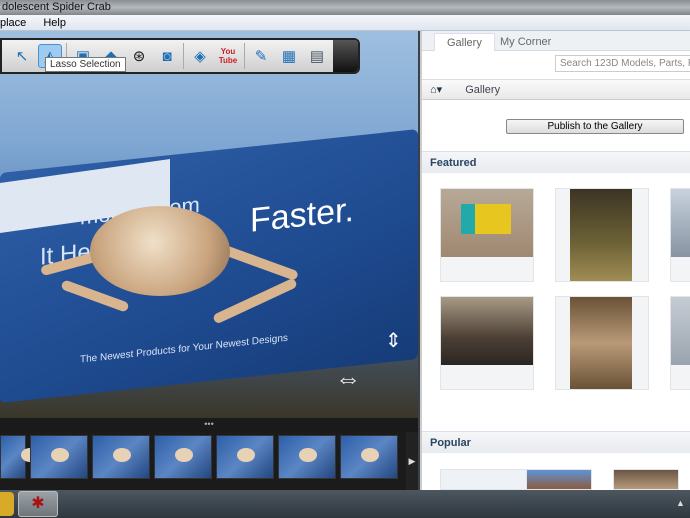  What do you see at coordinates (556, 442) in the screenshot?
I see `popular-header: Popular` at bounding box center [556, 442].